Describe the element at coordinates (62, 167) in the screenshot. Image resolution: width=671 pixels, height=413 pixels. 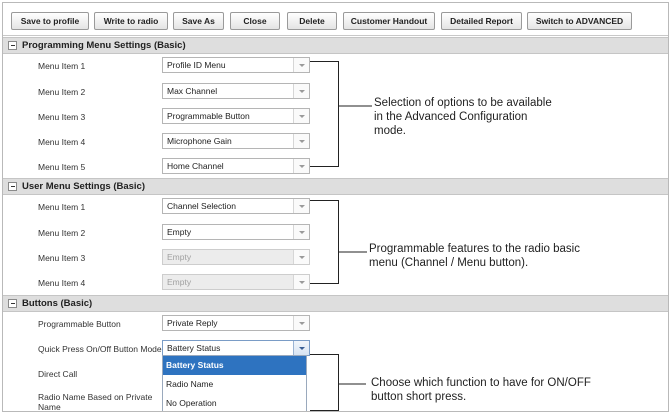
I see `programming-menu-item-5-label: Menu Item 5` at that location.